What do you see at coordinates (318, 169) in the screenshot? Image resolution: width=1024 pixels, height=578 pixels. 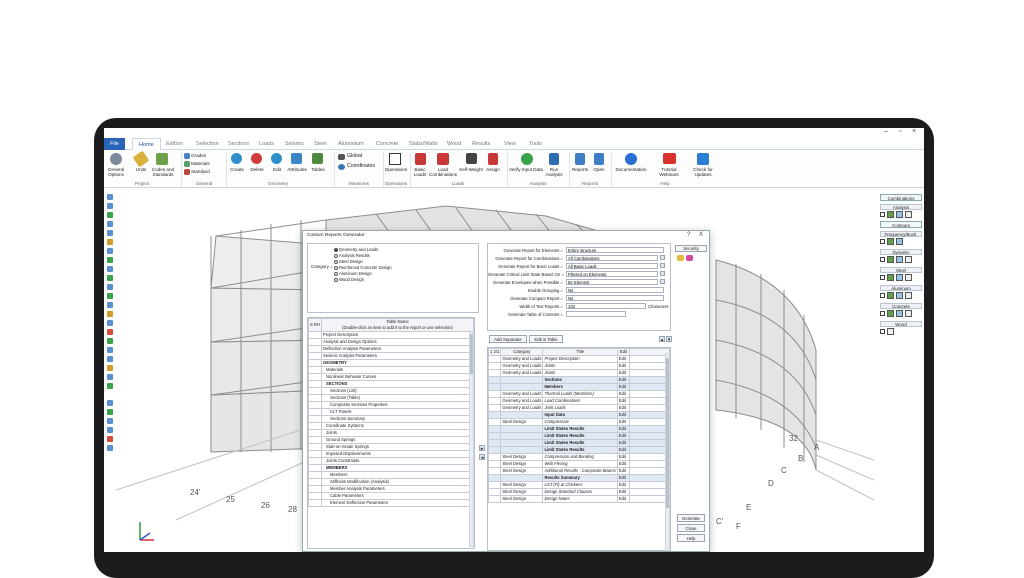 I see `tables-button: Tables` at bounding box center [318, 169].